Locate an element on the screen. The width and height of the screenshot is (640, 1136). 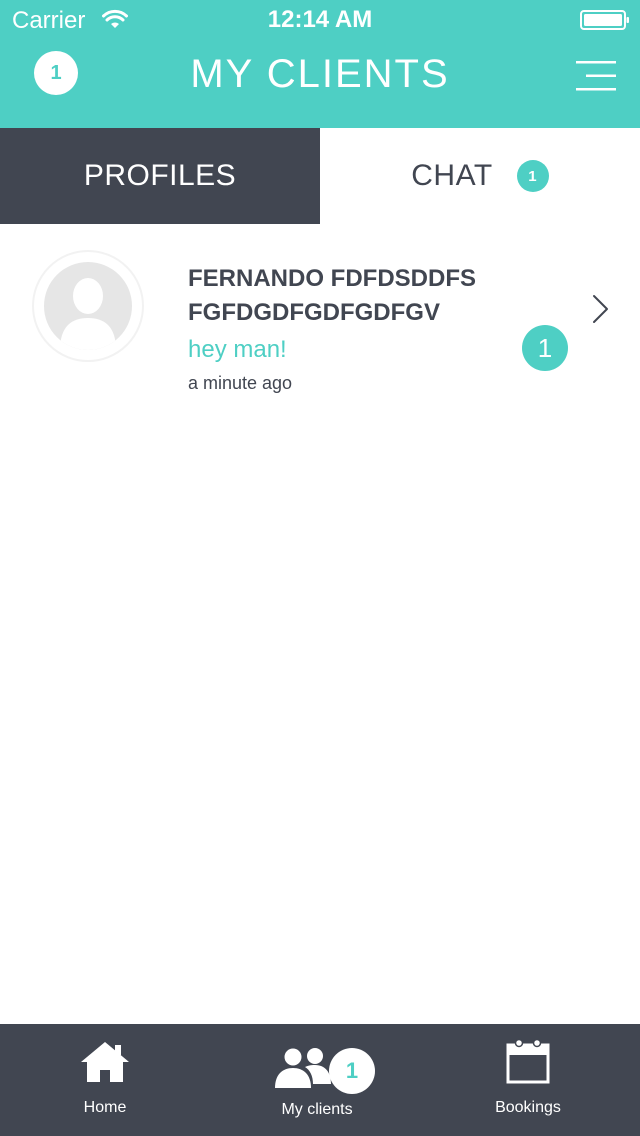
clock-time: 12:14 AM is located at coordinates (320, 19).